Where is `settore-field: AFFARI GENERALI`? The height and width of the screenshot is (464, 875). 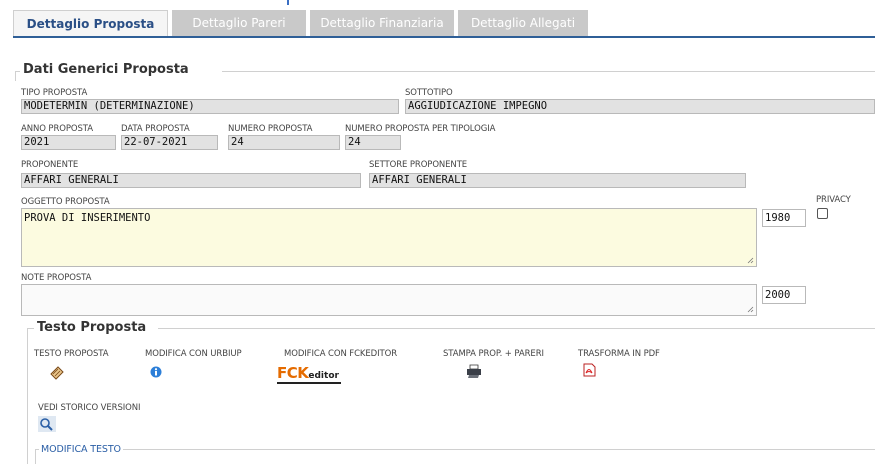 settore-field: AFFARI GENERALI is located at coordinates (557, 180).